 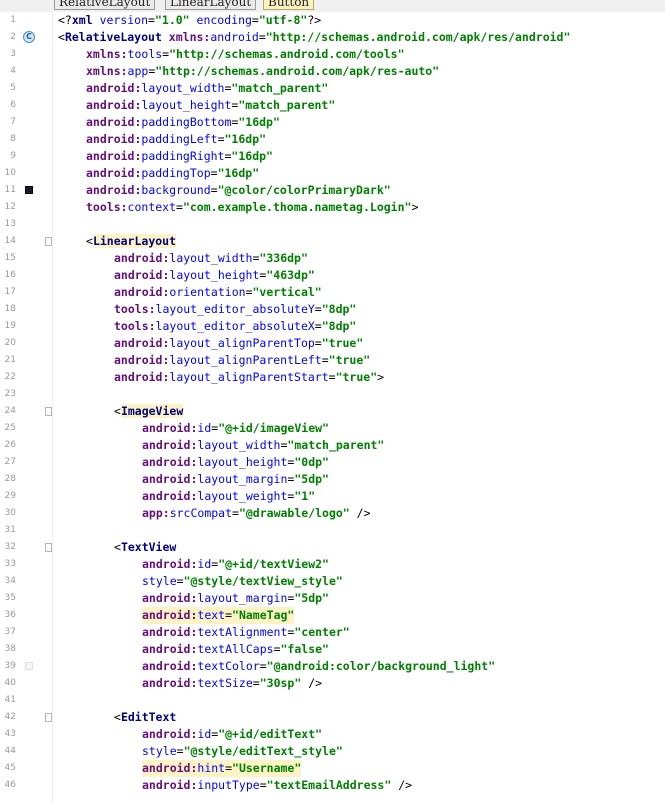 What do you see at coordinates (332, 632) in the screenshot?
I see `code-line: 37 android:textAlignment="center"` at bounding box center [332, 632].